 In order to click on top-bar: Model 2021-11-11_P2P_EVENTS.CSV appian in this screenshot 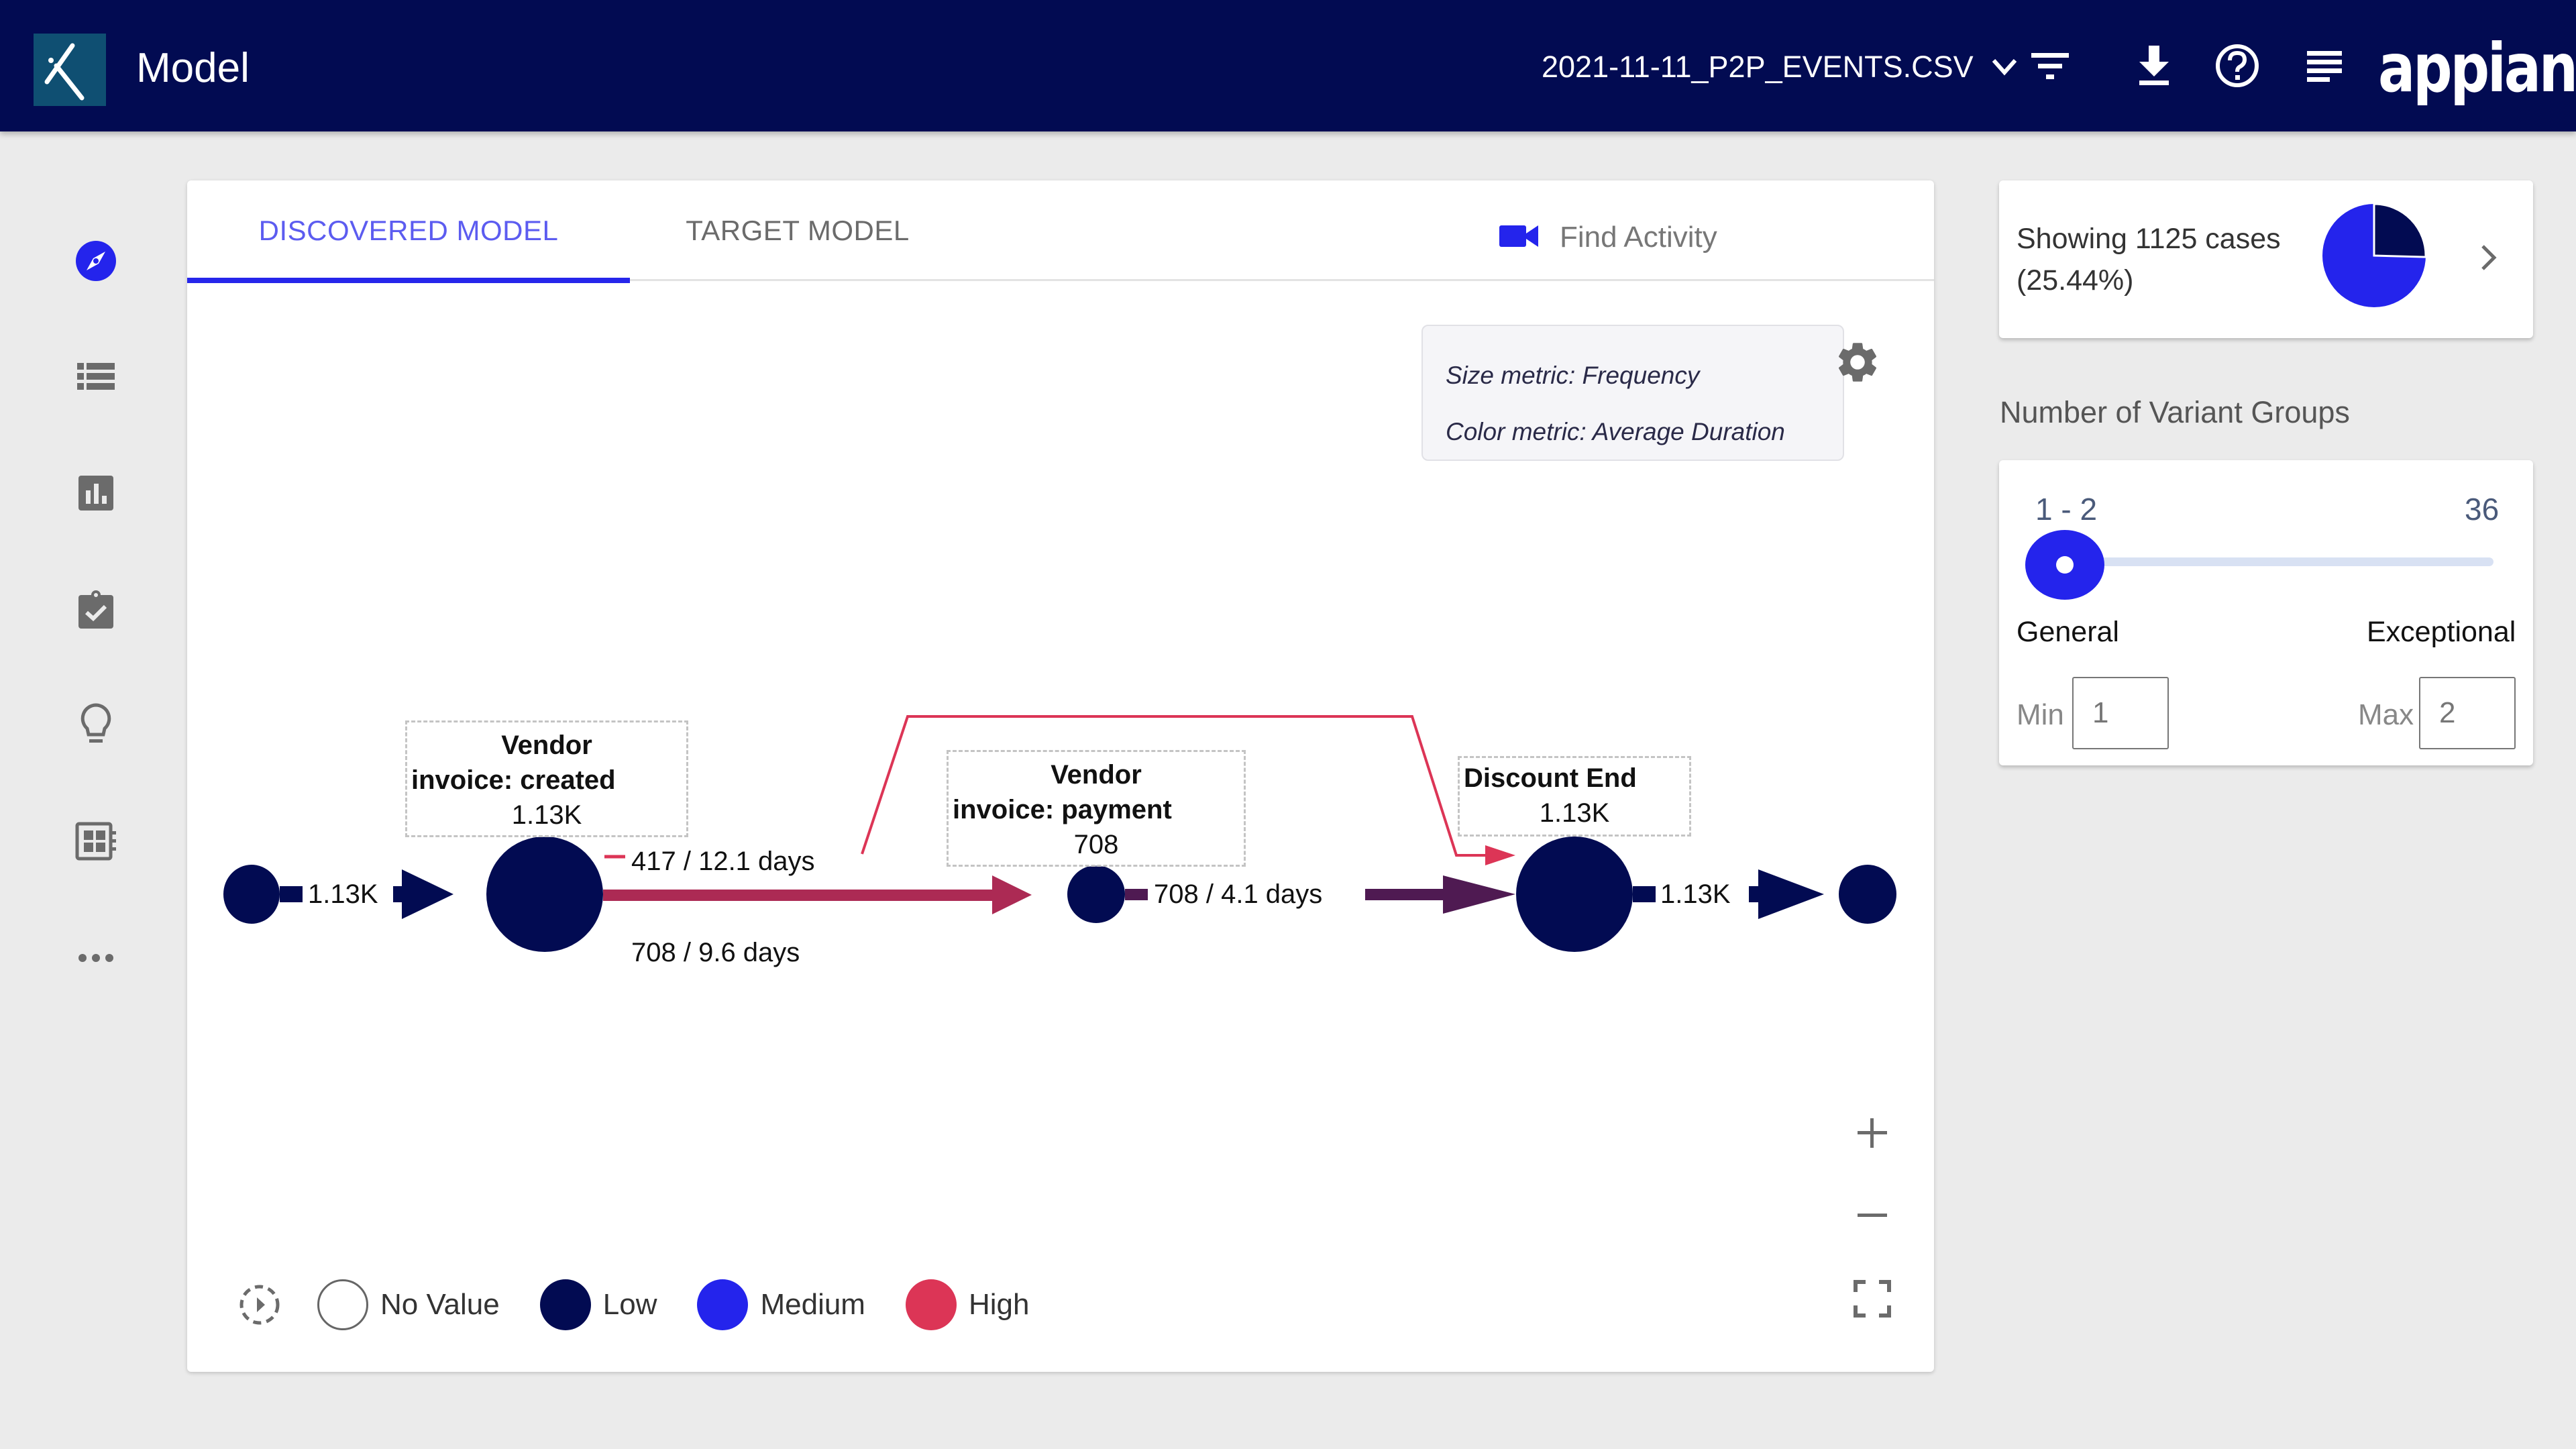, I will do `click(1288, 65)`.